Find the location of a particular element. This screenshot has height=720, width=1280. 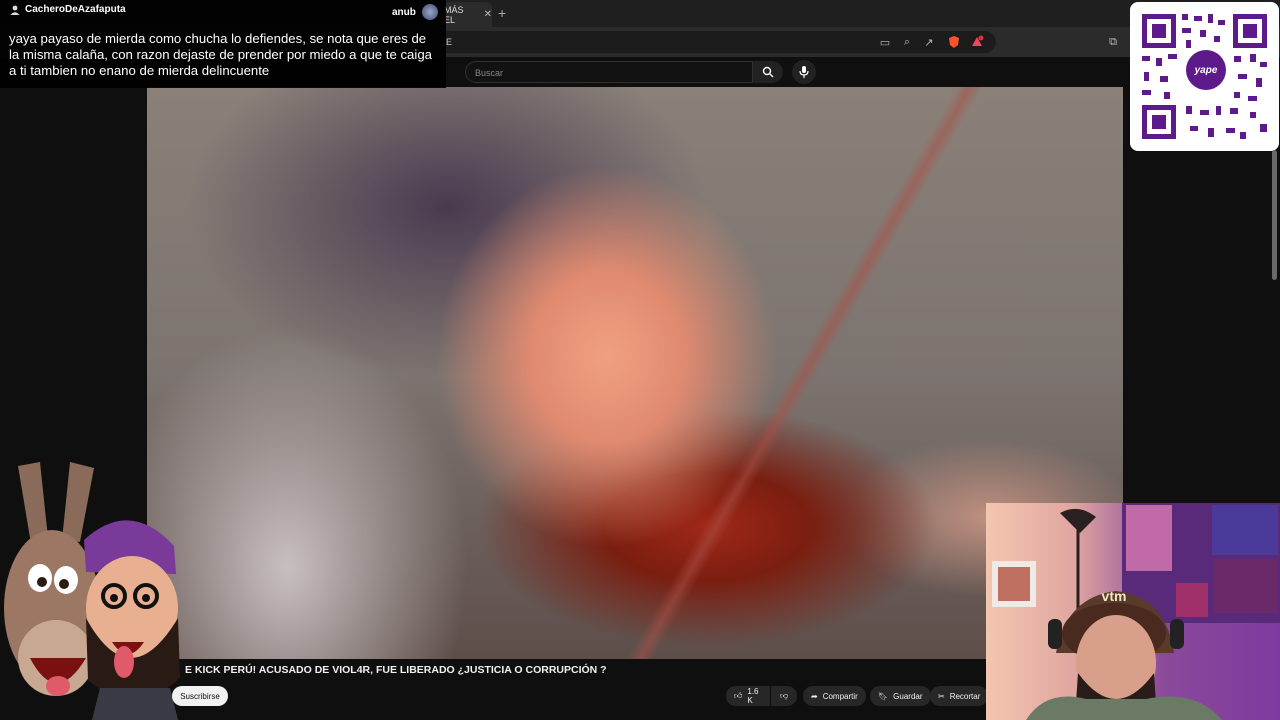

tab-title: MÁS EL is located at coordinates (454, 14).